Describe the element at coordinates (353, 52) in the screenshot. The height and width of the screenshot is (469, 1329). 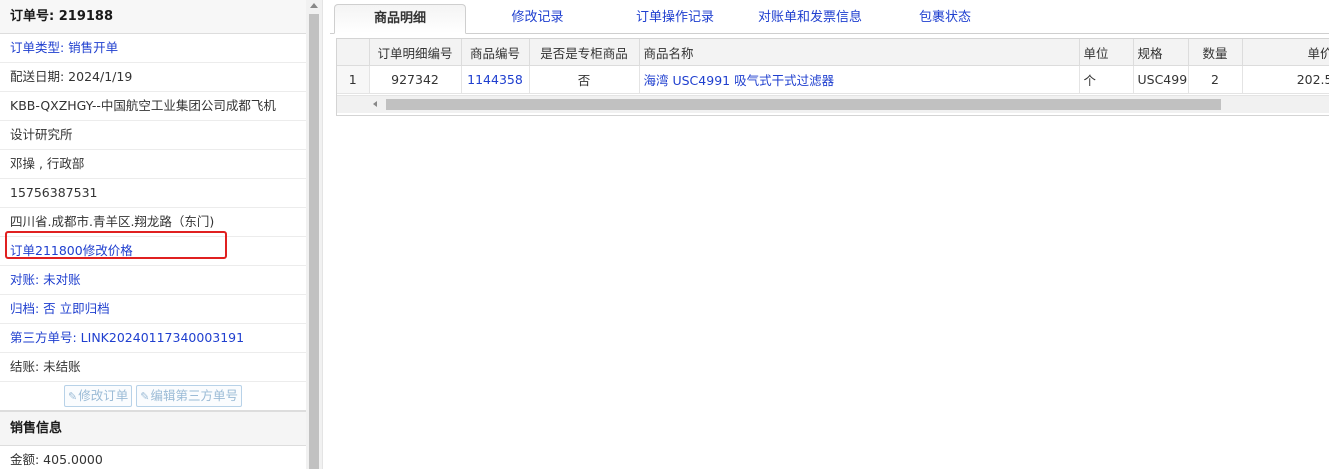
I see `col-header-index` at that location.